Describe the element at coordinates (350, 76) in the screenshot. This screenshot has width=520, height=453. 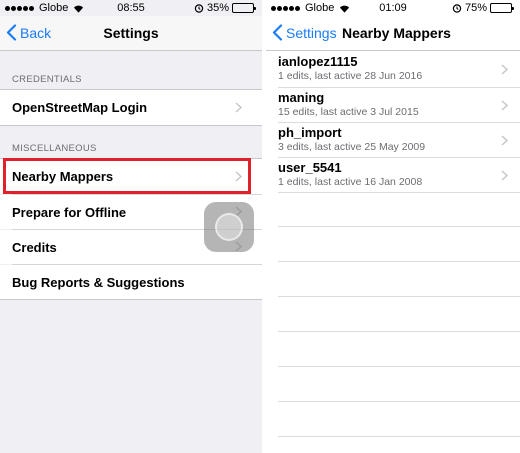
I see `mapper-detail: 1 edits, last active 28 Jun 2016` at that location.